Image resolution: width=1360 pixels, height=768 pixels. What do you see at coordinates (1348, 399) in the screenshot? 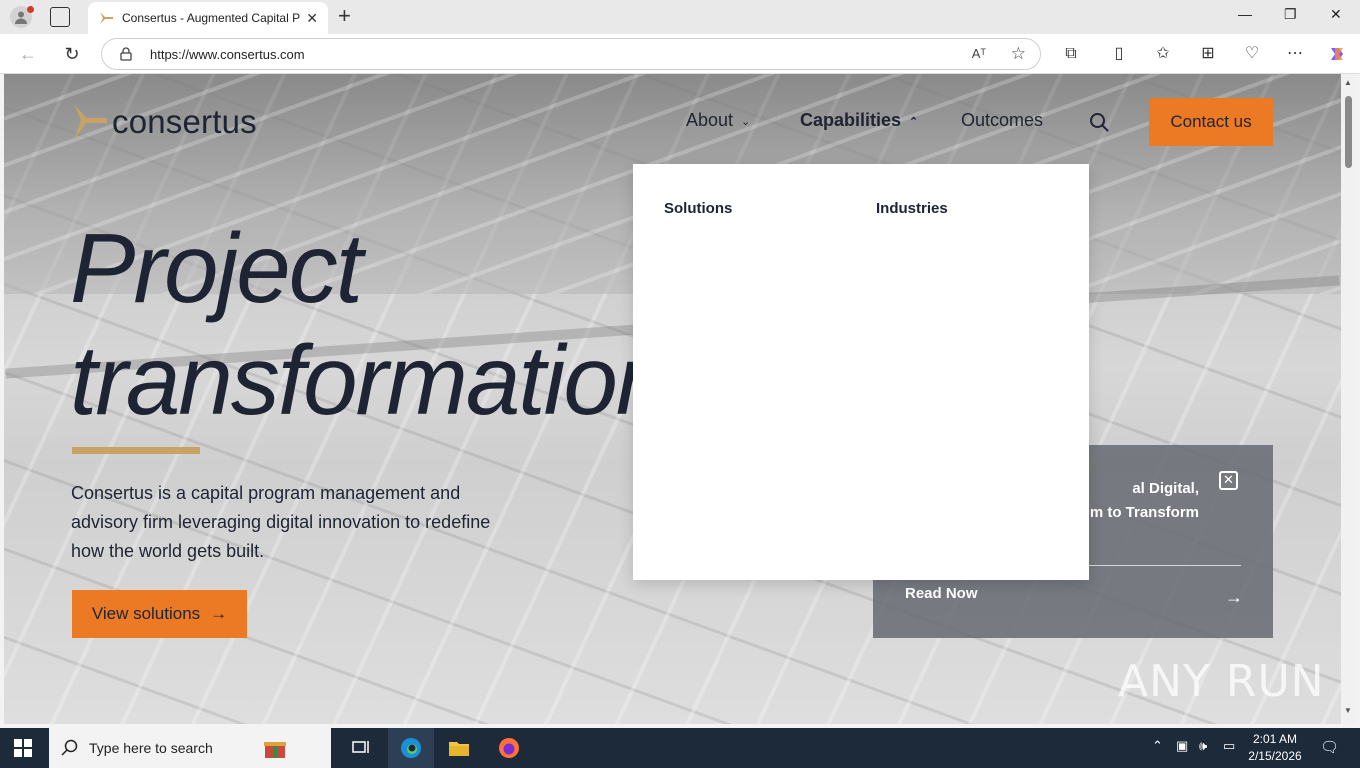
I see `page-scrollbar: ▲ ▼` at bounding box center [1348, 399].